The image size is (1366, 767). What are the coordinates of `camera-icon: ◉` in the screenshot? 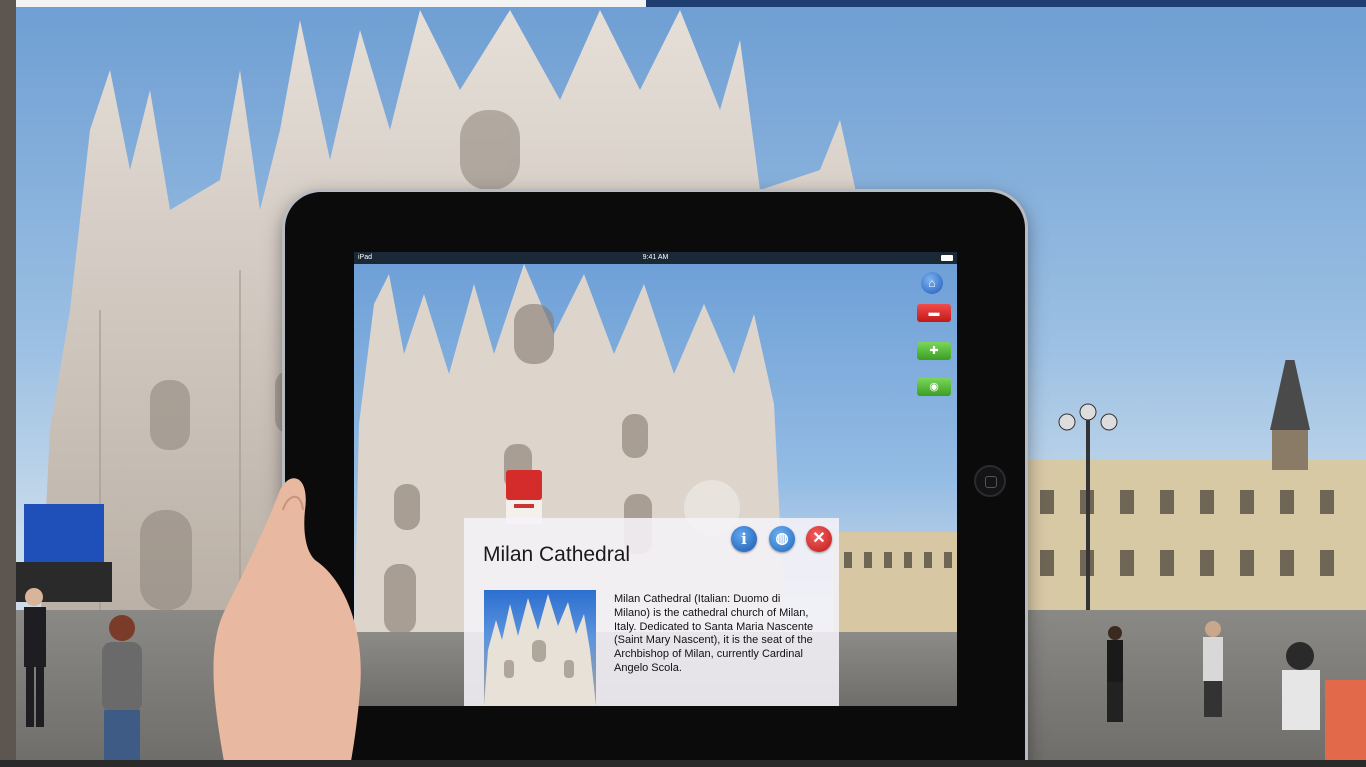 It's located at (934, 387).